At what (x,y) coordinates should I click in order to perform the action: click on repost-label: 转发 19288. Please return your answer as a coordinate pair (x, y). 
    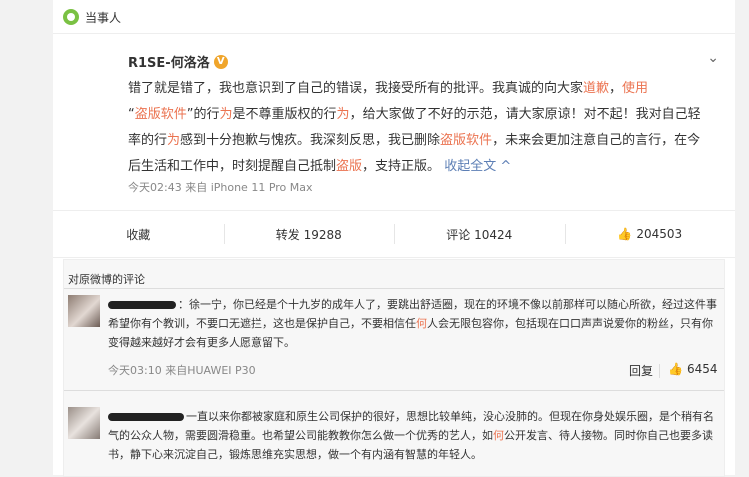
    Looking at the image, I should click on (308, 234).